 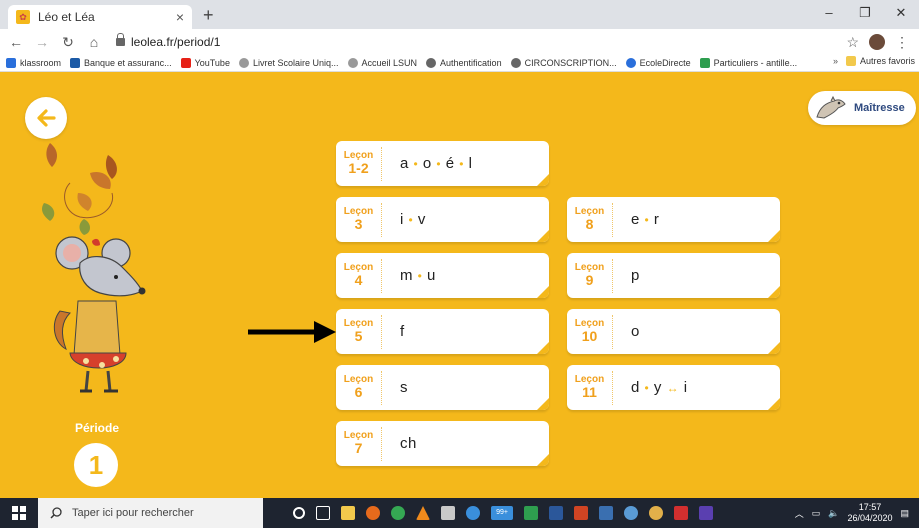 I want to click on teacher-horse-icon, so click(x=831, y=107).